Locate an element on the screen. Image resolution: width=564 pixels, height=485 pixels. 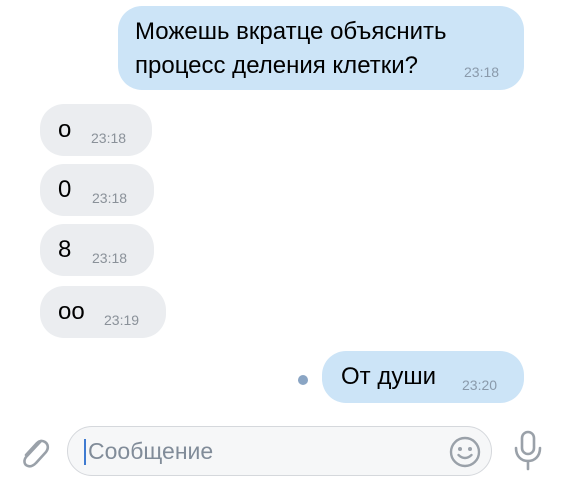
message-text: 8 is located at coordinates (65, 249).